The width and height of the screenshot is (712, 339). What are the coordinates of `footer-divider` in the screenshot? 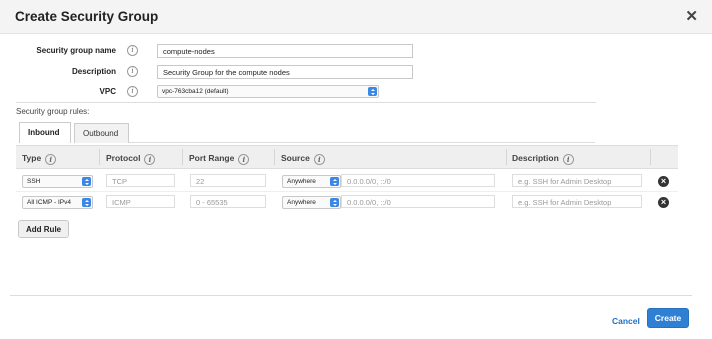 It's located at (351, 295).